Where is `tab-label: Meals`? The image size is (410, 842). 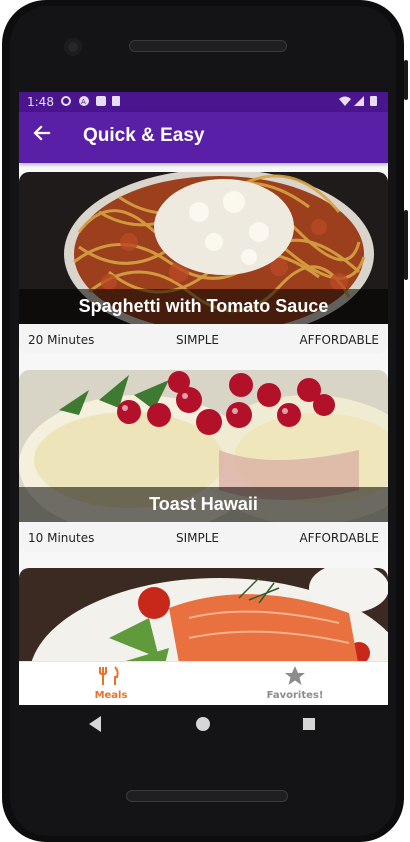
tab-label: Meals is located at coordinates (111, 695).